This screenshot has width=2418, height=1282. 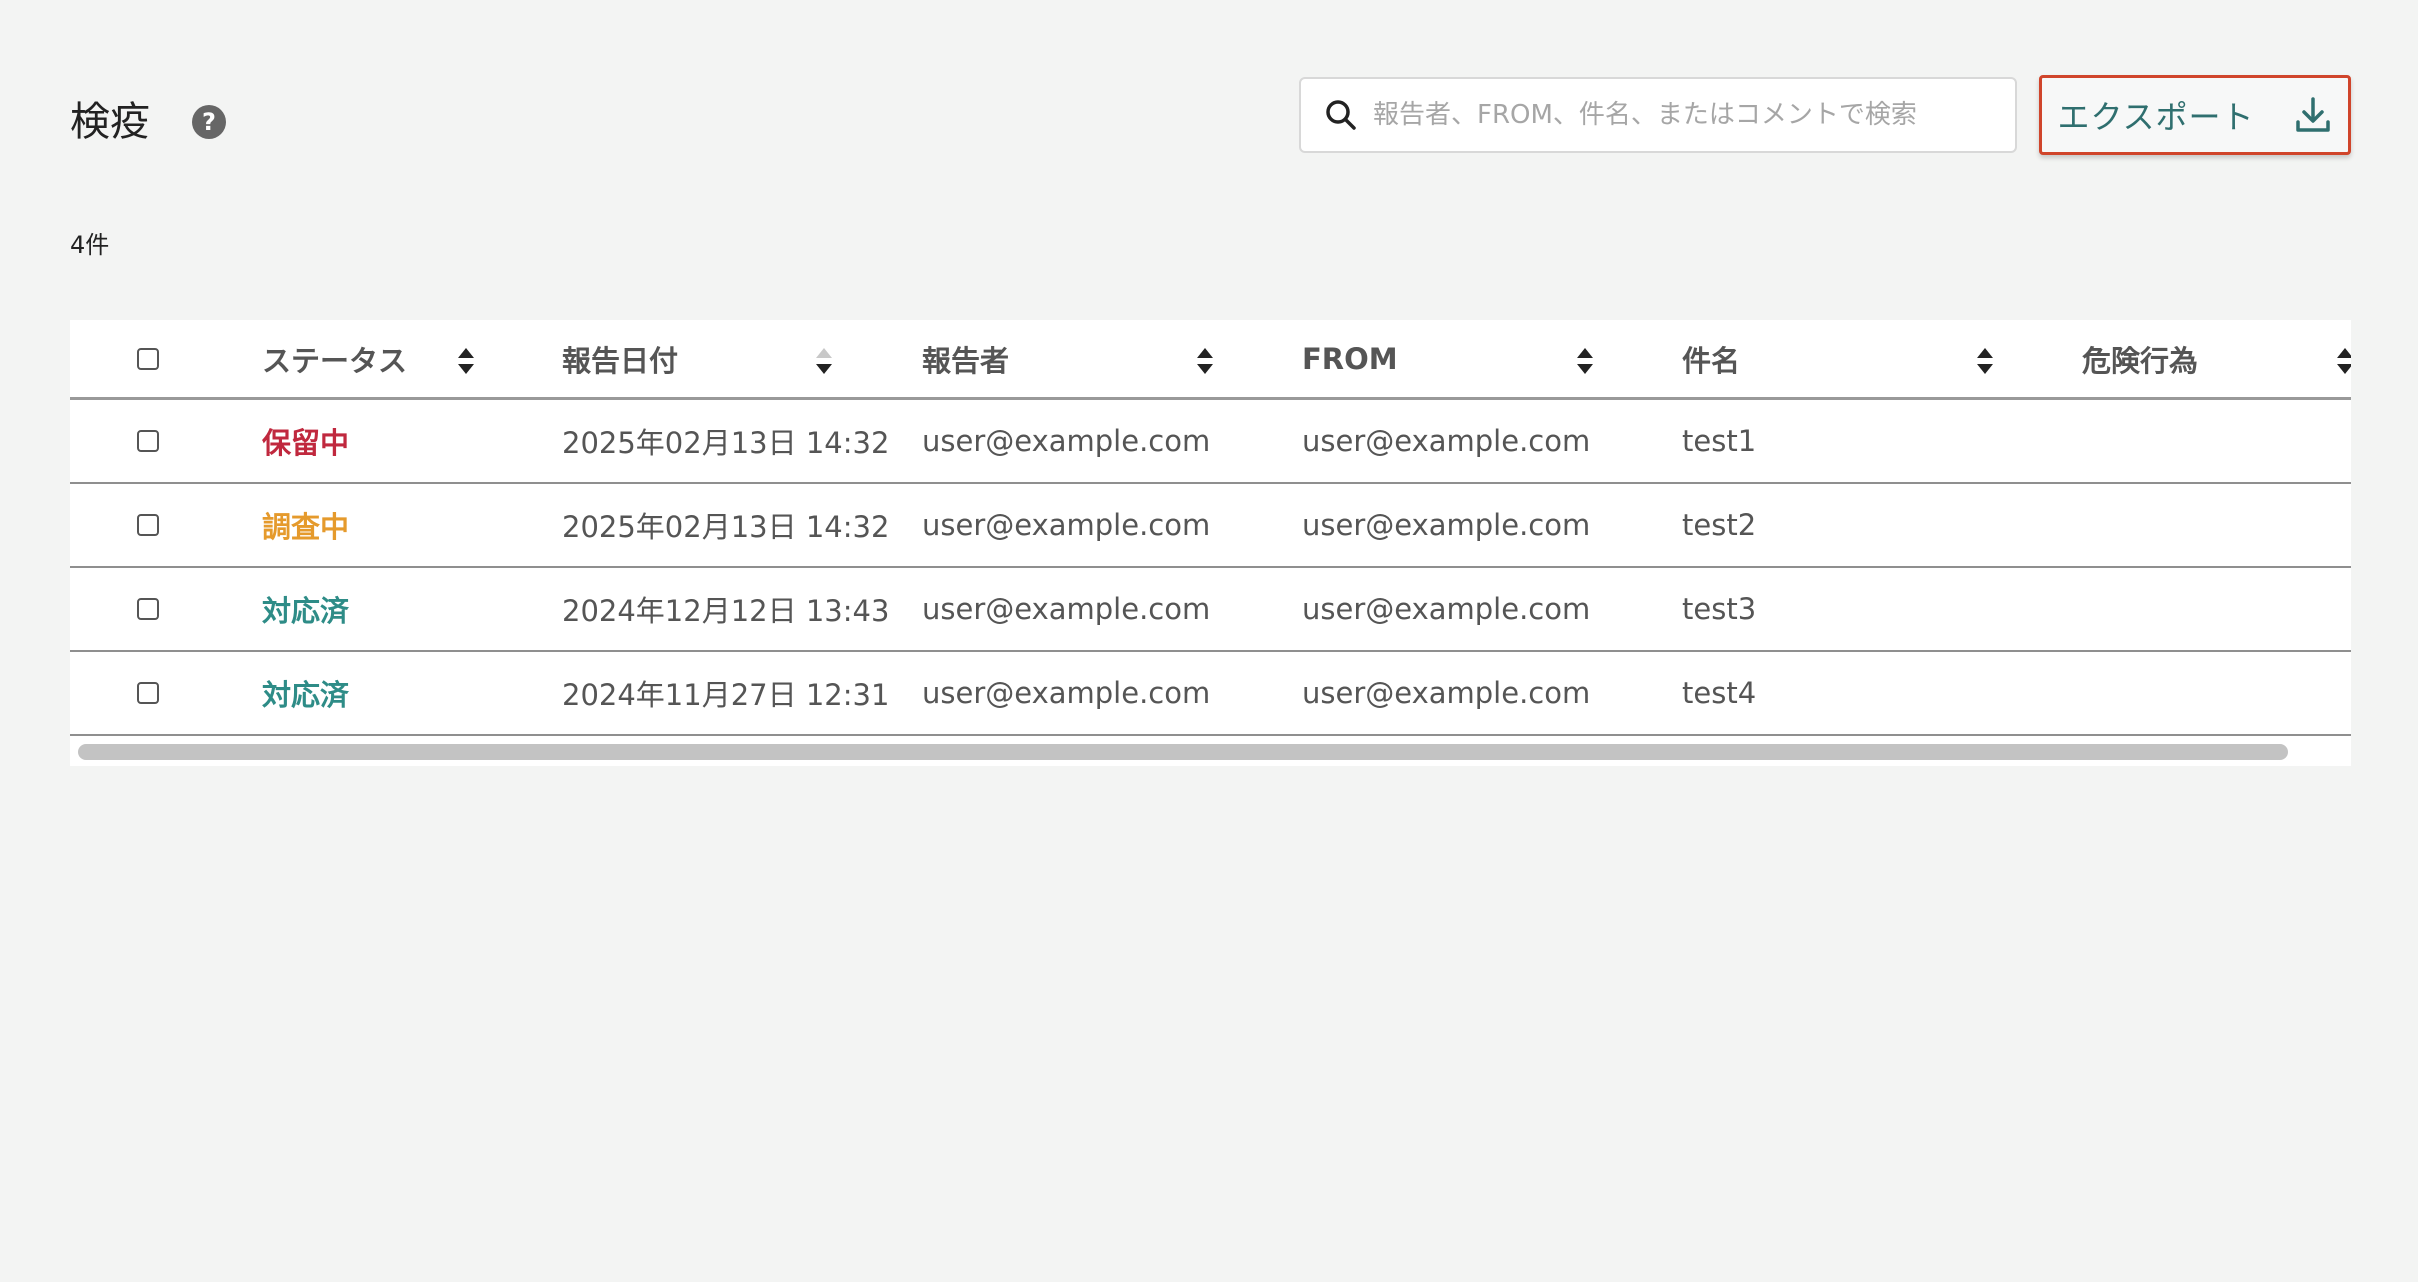 What do you see at coordinates (726, 611) in the screenshot?
I see `date-cell: 2024年12月12日 13:43` at bounding box center [726, 611].